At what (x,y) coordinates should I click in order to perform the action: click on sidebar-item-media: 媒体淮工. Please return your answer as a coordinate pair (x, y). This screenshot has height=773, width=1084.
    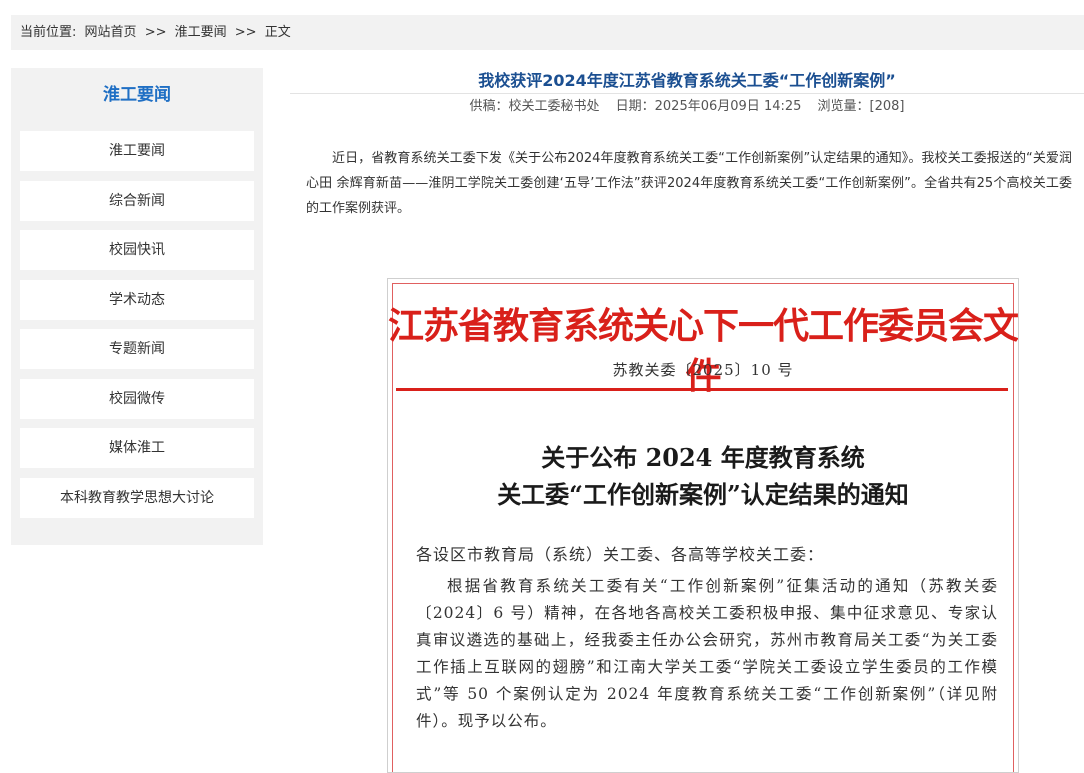
    Looking at the image, I should click on (137, 448).